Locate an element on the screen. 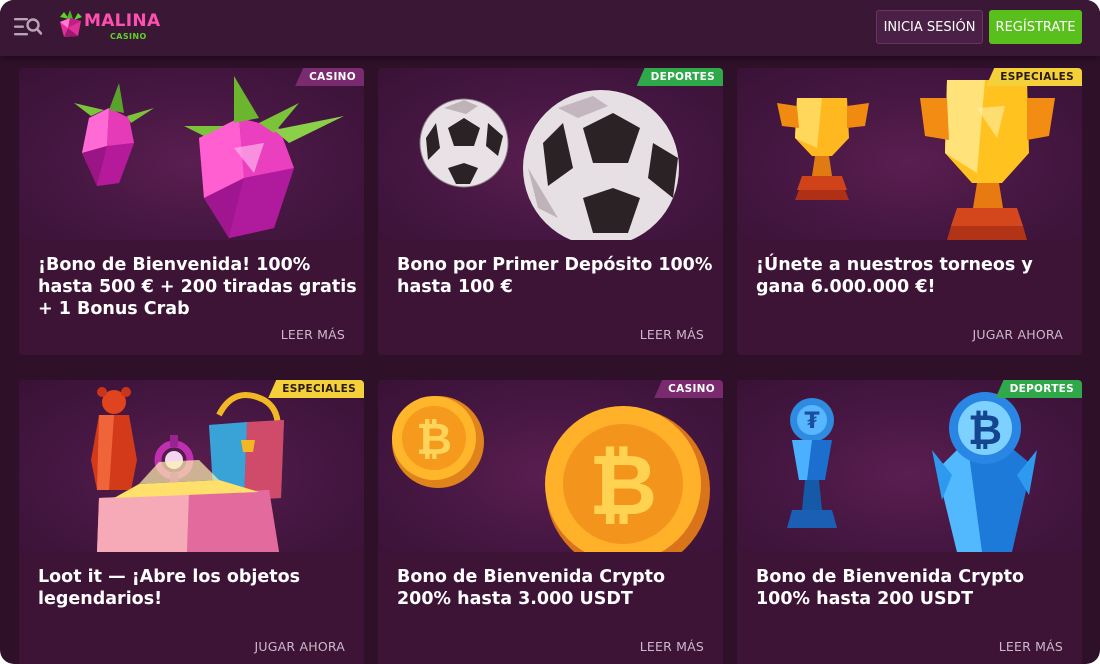 The image size is (1100, 664). raspberry-gems-icon is located at coordinates (209, 157).